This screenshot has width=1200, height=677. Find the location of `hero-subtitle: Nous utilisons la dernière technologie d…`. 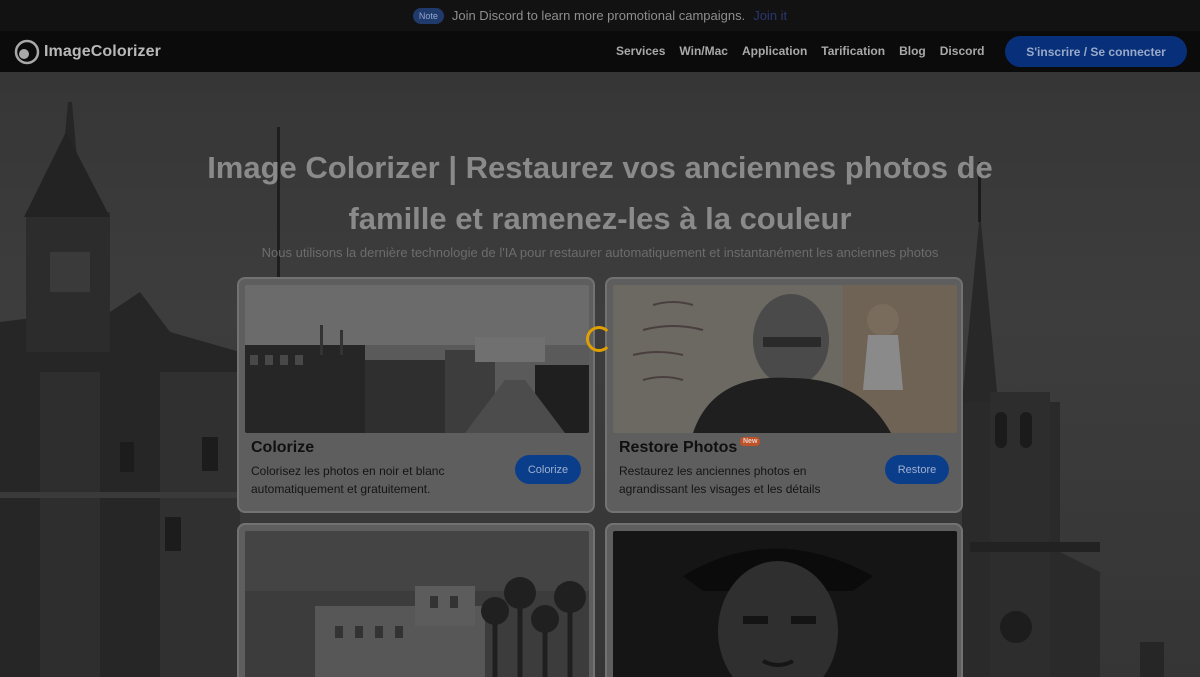

hero-subtitle: Nous utilisons la dernière technologie d… is located at coordinates (600, 252).